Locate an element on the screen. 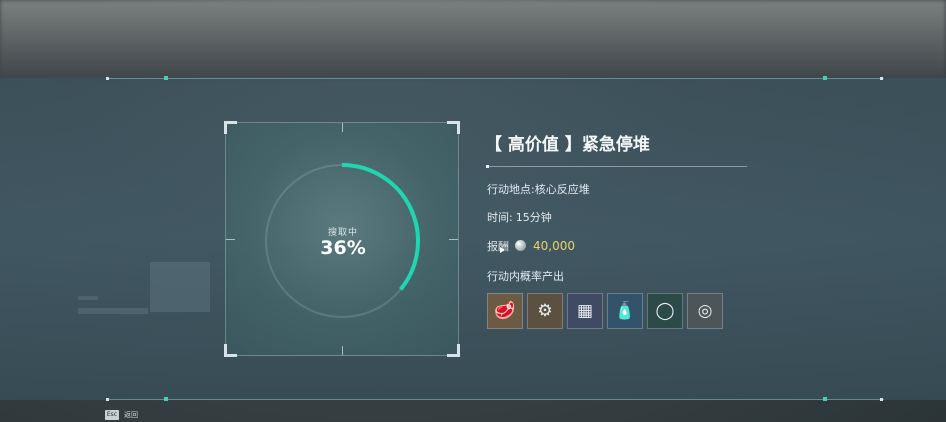 Image resolution: width=946 pixels, height=422 pixels. reward-value: 40,000 is located at coordinates (554, 246).